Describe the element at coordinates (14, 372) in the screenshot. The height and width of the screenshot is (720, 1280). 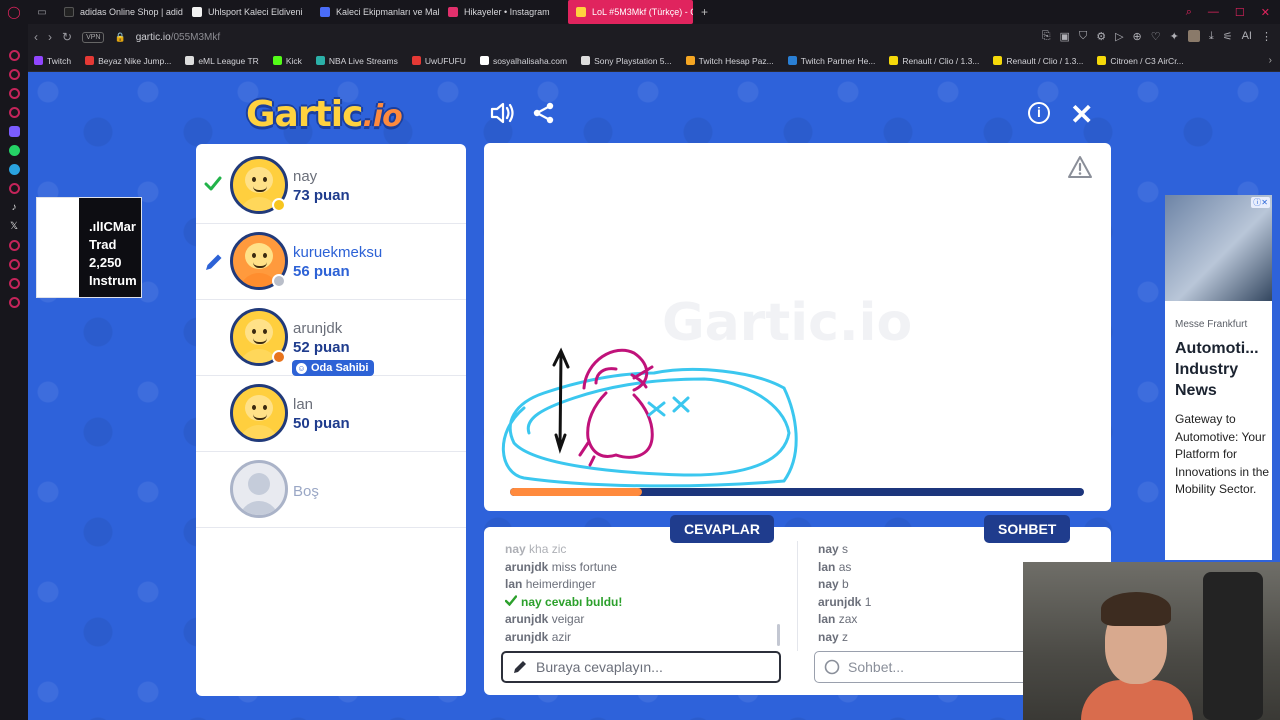
I see `browser-sidebar: ♪ 𝕏` at that location.